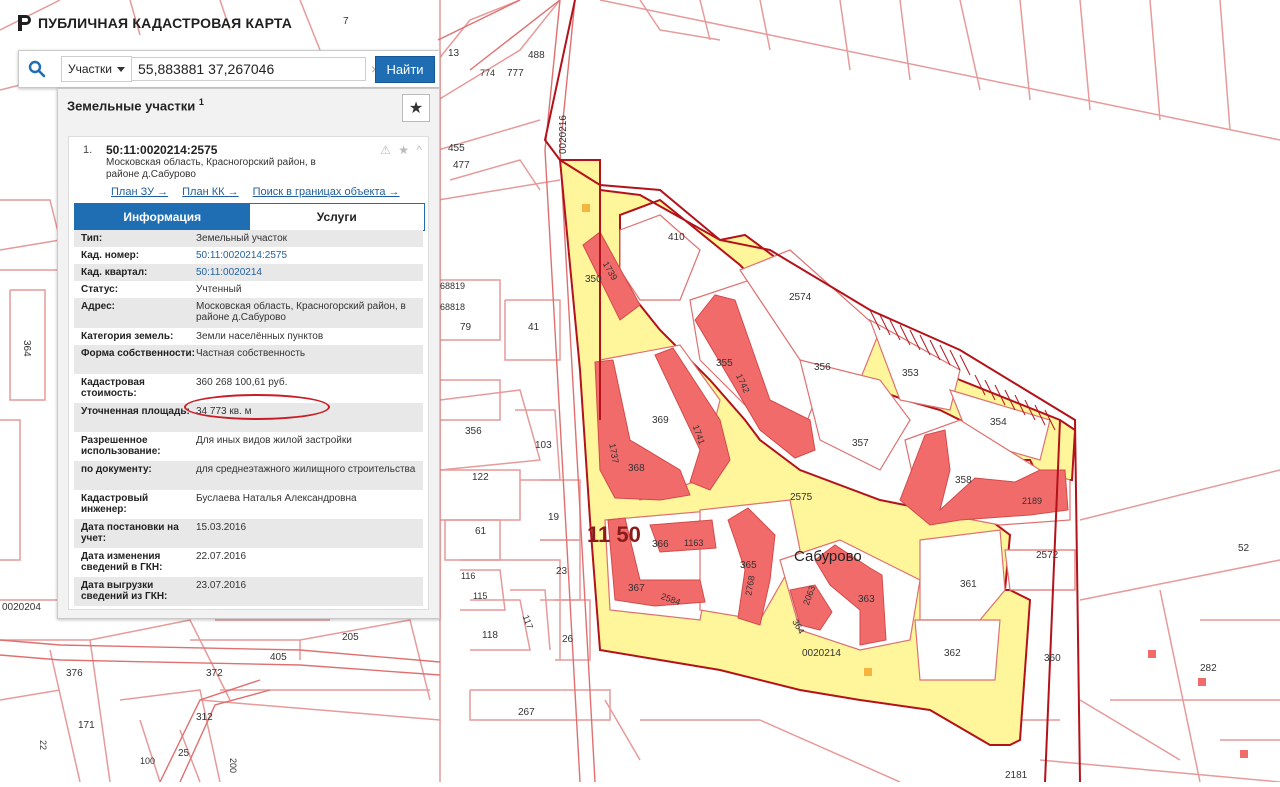 The image size is (1280, 787). I want to click on svg-text: 116, so click(468, 576).